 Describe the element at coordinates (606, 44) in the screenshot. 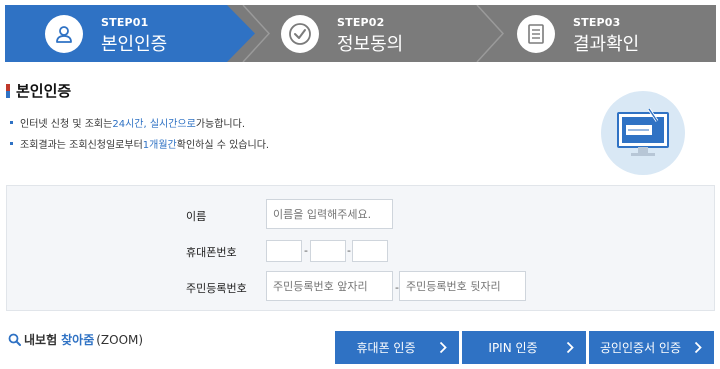

I see `step-3-label: 결과확인` at that location.